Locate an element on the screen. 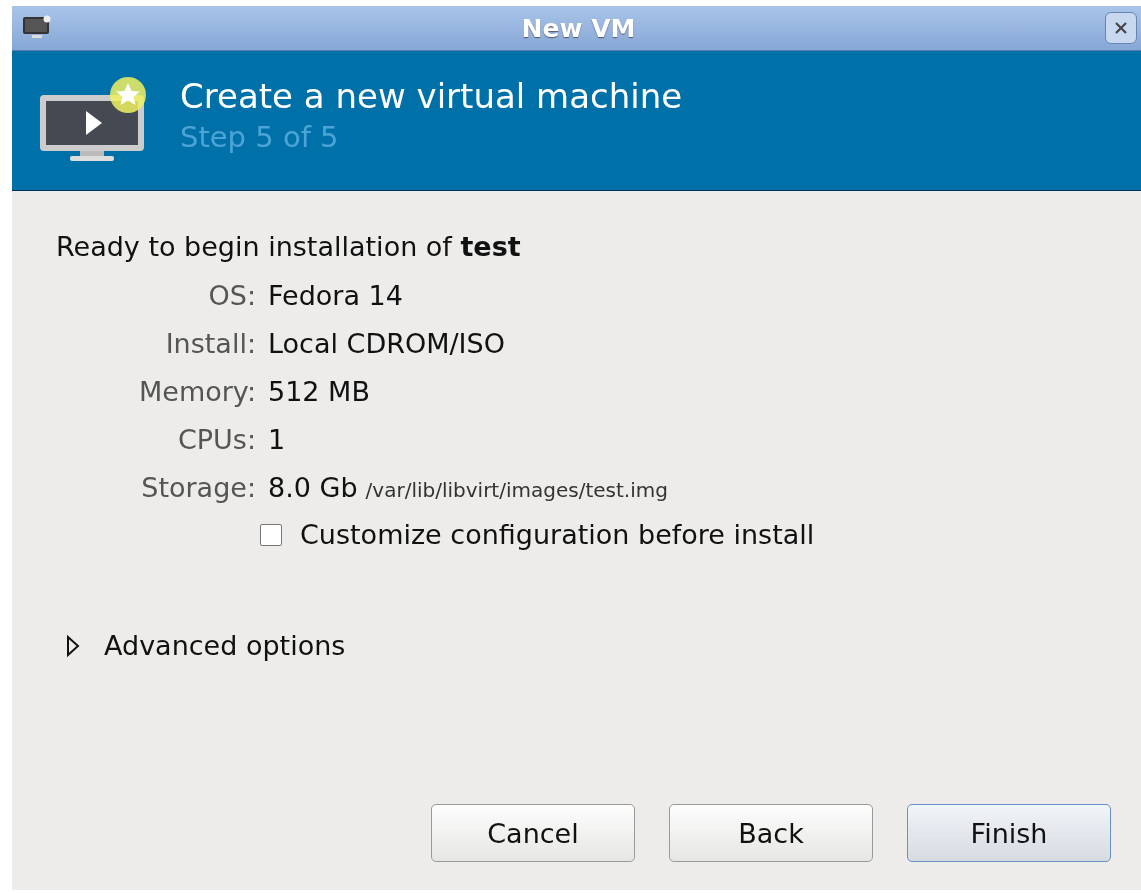  field-value: 8.0 Gb is located at coordinates (313, 487).